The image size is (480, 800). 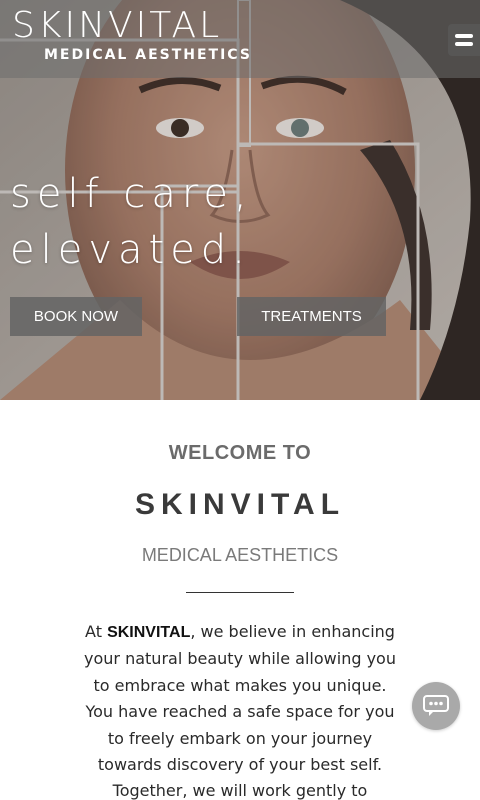 I want to click on intro-brand: SKINVITAL, so click(x=149, y=632).